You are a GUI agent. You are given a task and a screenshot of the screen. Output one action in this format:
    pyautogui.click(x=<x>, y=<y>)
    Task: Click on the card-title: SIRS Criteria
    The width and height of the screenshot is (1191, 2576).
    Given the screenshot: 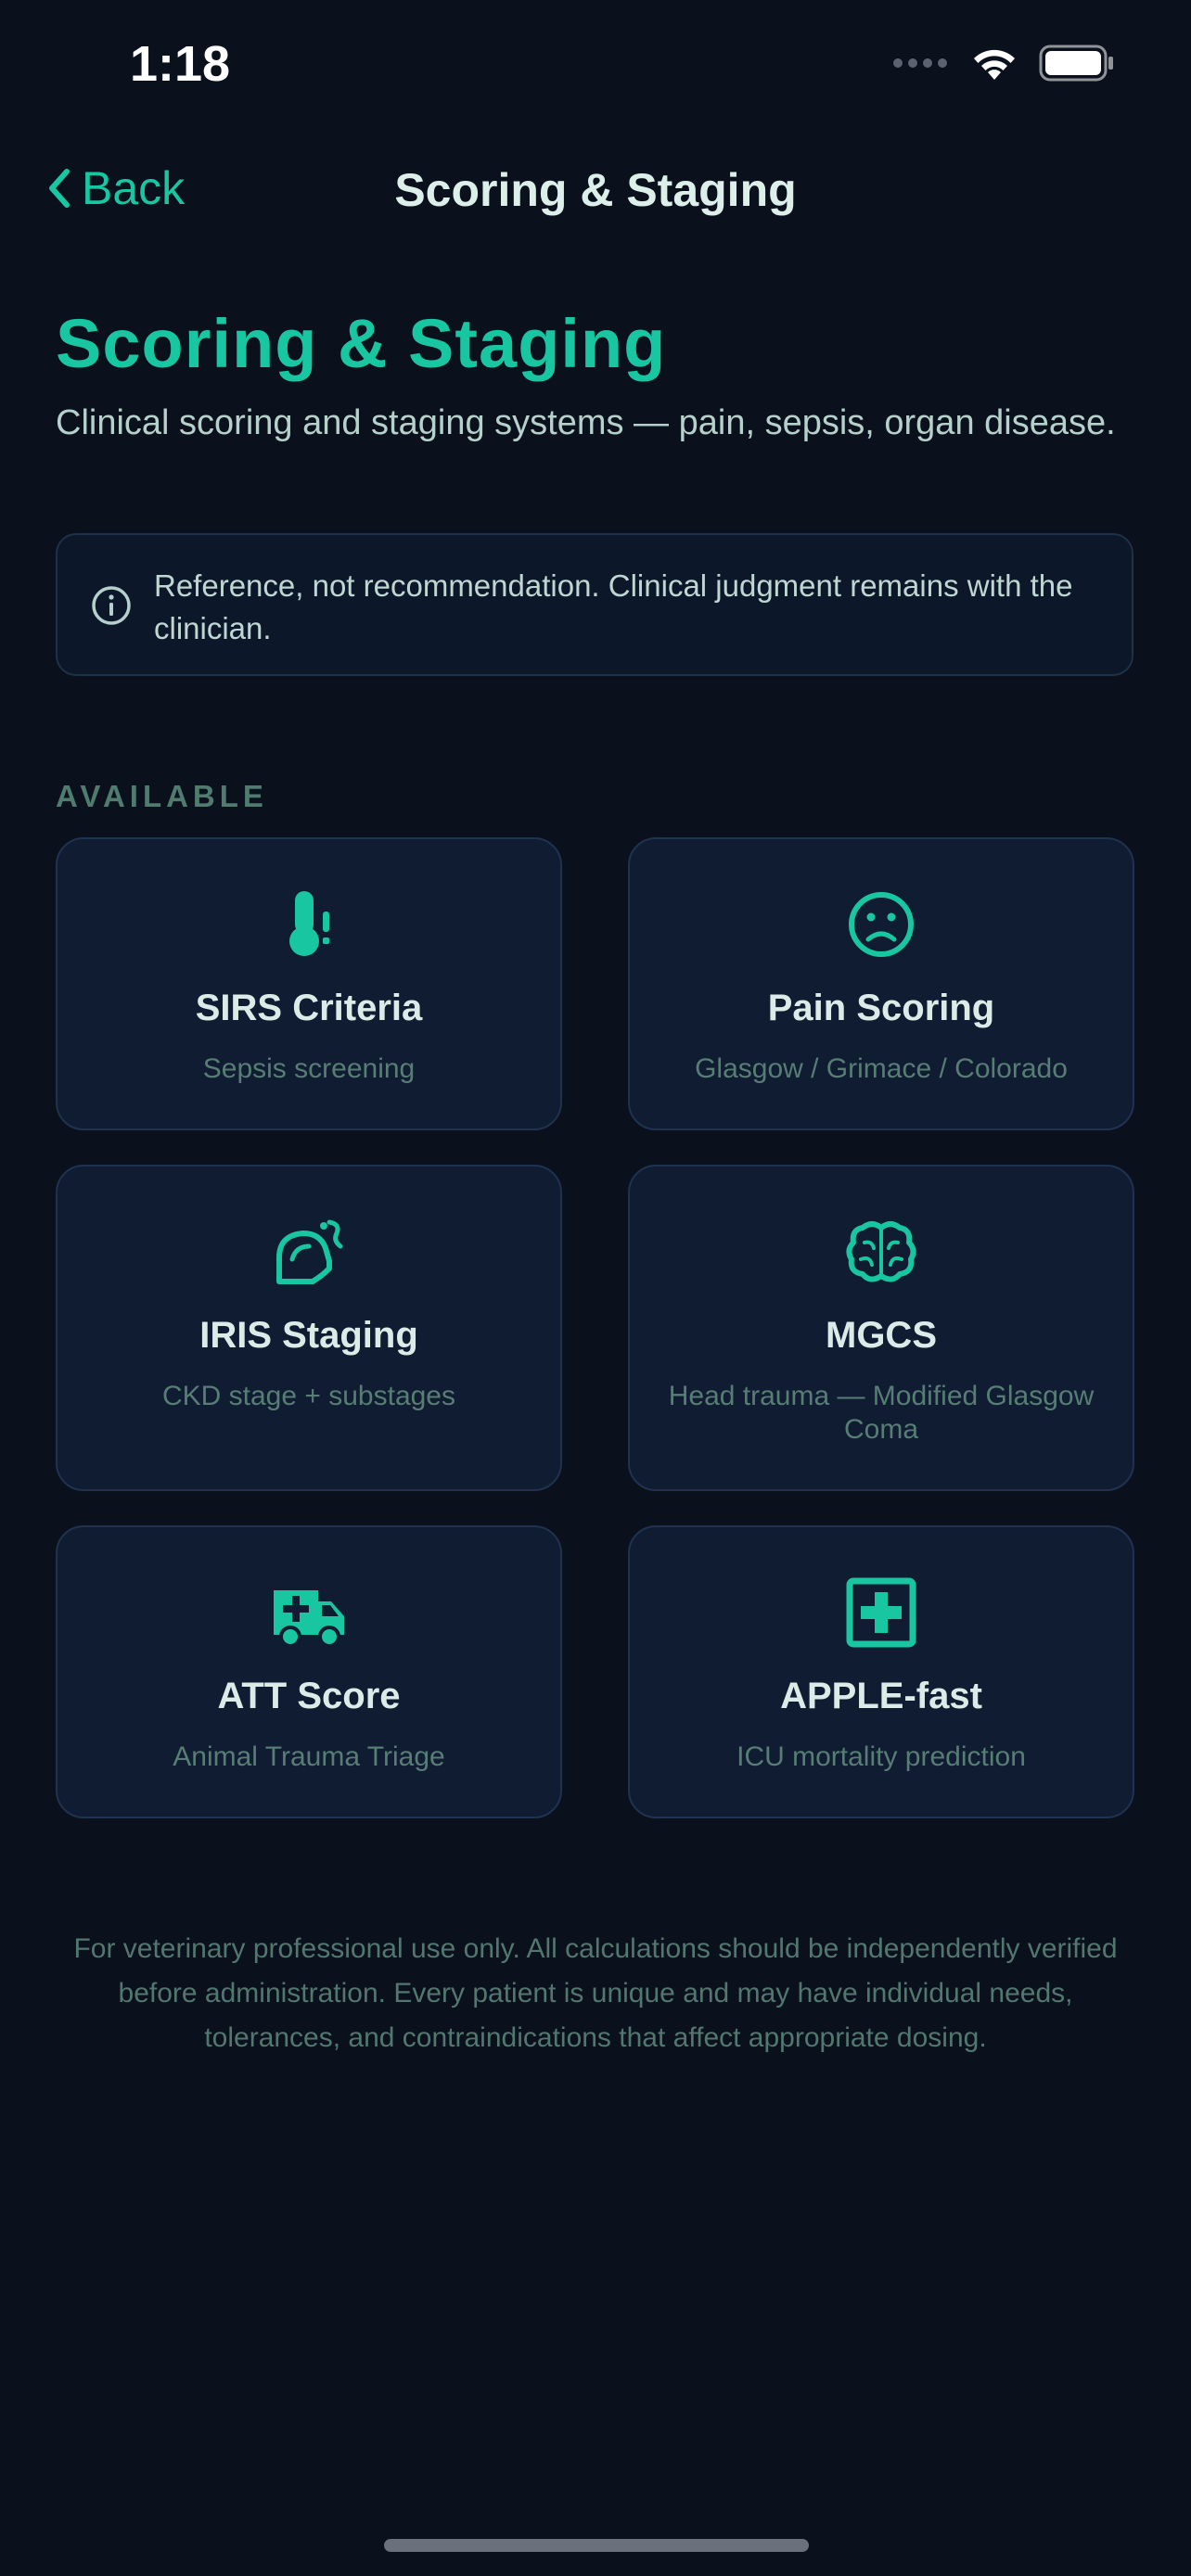 What is the action you would take?
    pyautogui.click(x=309, y=1008)
    